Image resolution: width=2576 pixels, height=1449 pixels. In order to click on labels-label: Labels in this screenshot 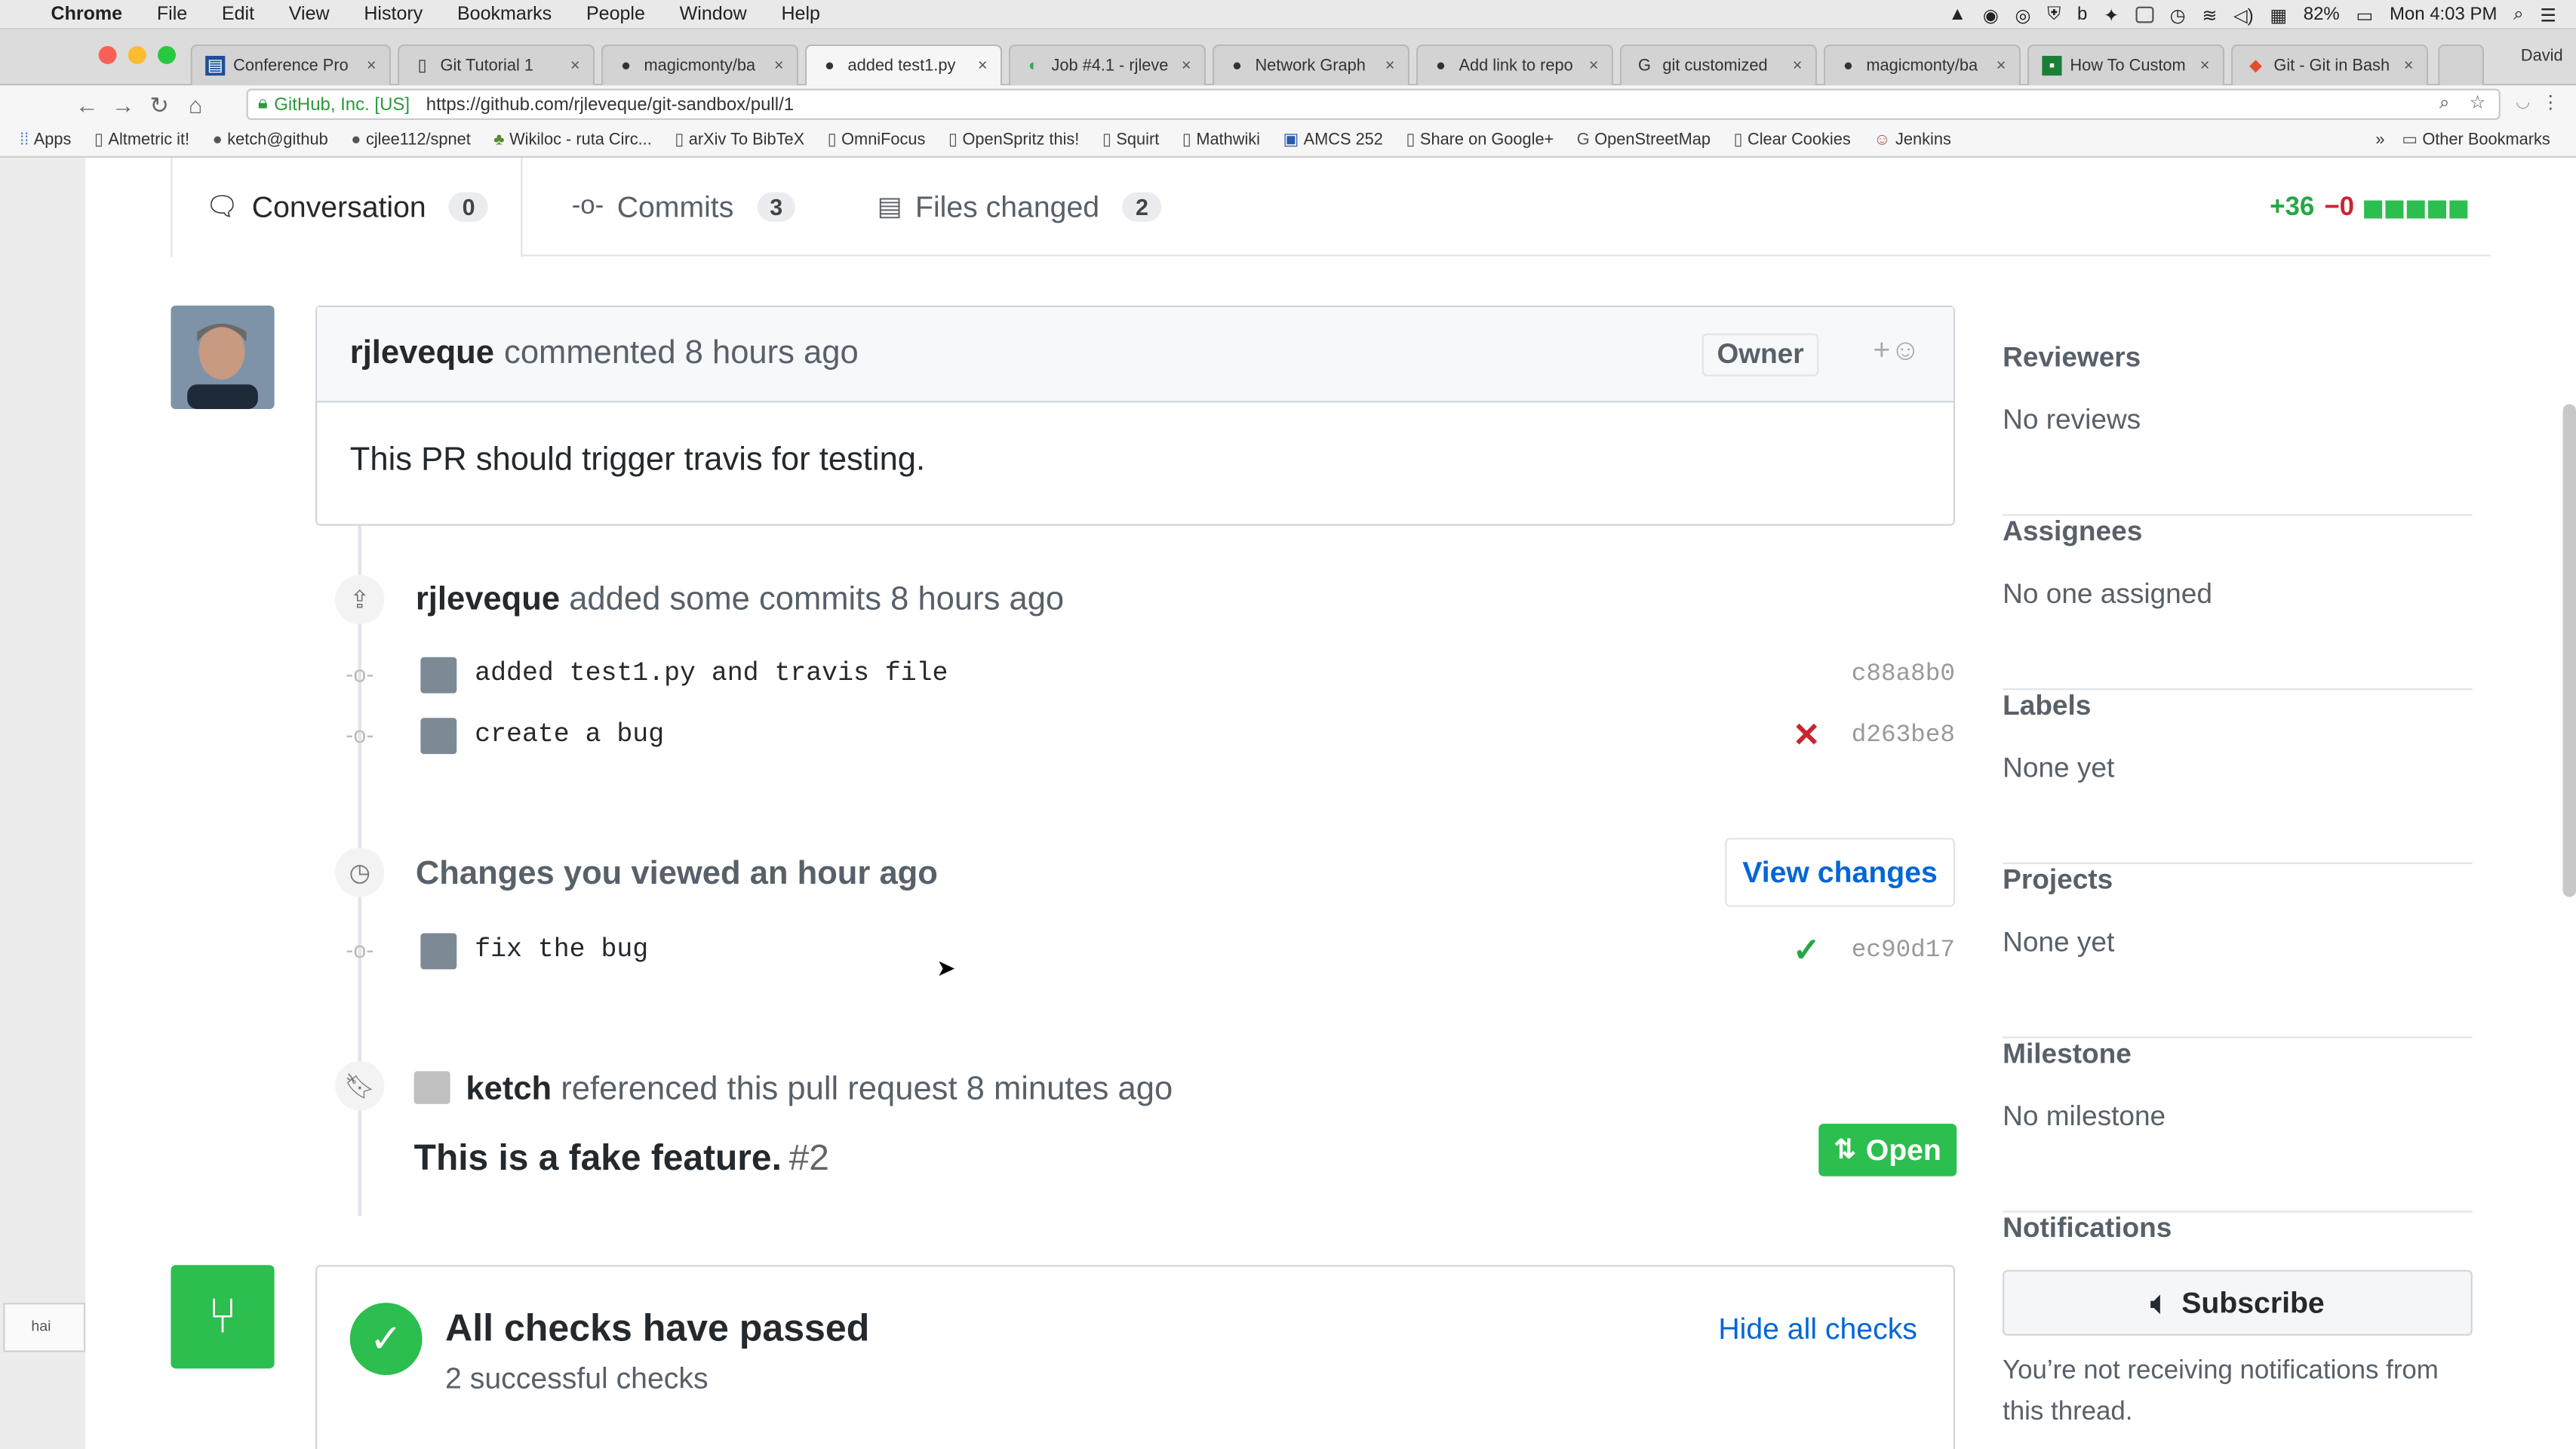, I will do `click(2047, 706)`.